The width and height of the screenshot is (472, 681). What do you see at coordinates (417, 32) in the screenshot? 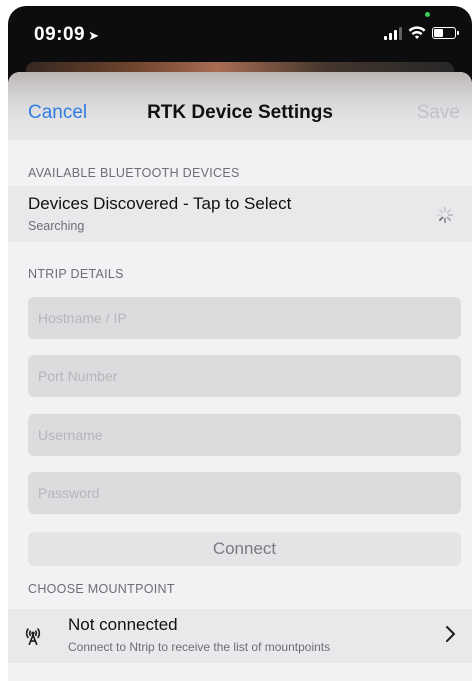
I see `wifi-icon` at bounding box center [417, 32].